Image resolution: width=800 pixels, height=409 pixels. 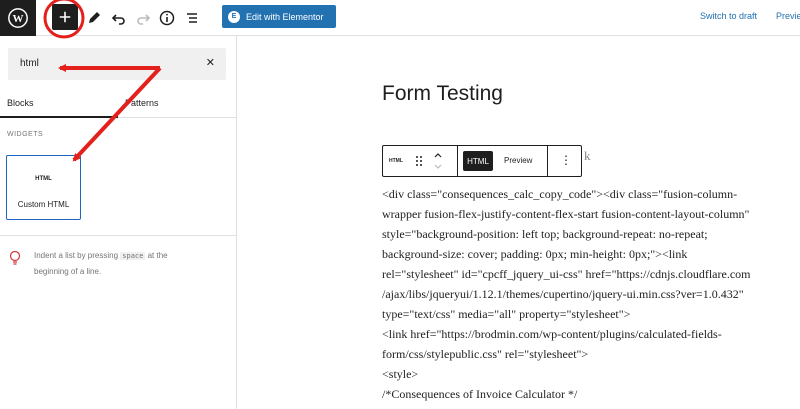 I want to click on plus-icon, so click(x=65, y=17).